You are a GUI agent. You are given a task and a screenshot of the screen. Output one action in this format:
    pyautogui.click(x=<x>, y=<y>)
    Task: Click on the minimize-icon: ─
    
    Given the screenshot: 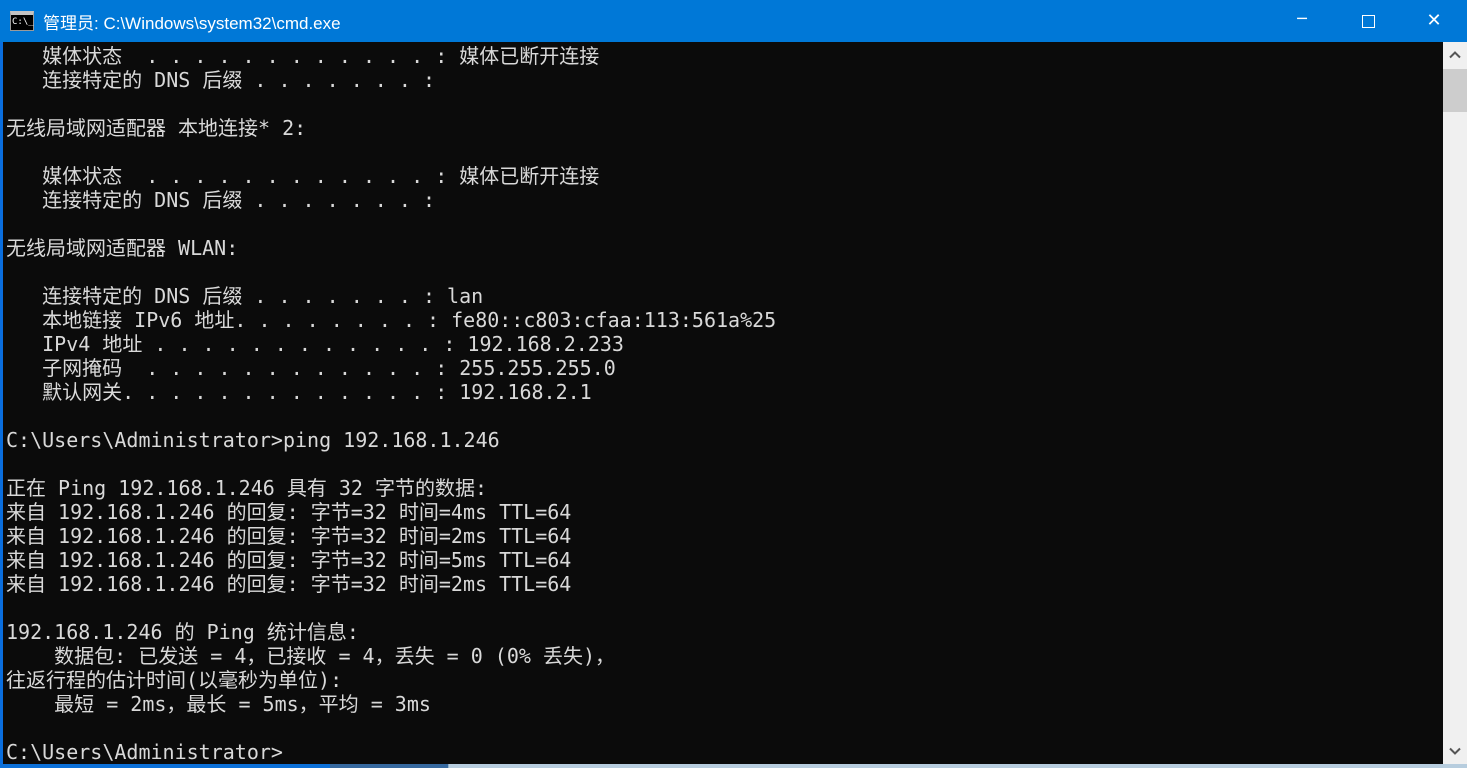 What is the action you would take?
    pyautogui.click(x=1302, y=18)
    